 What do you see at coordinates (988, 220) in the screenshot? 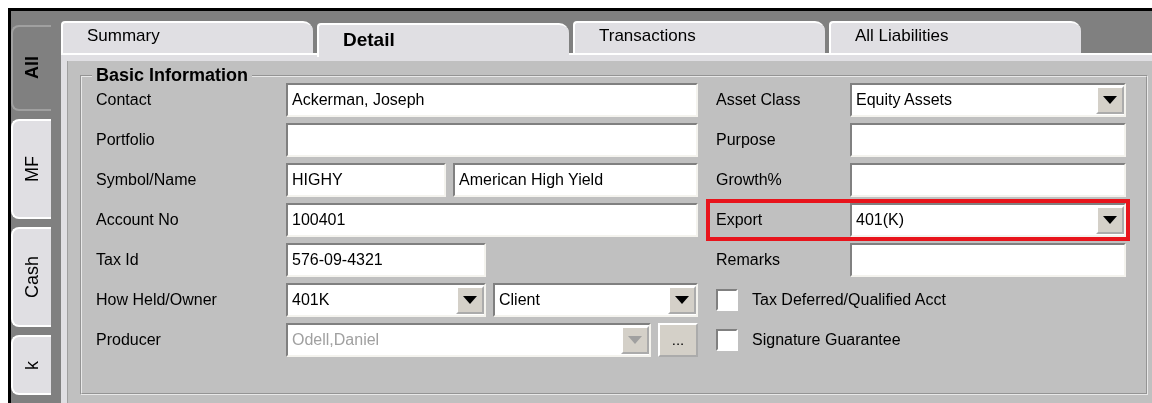
I see `dropdown-field: 401(K)` at bounding box center [988, 220].